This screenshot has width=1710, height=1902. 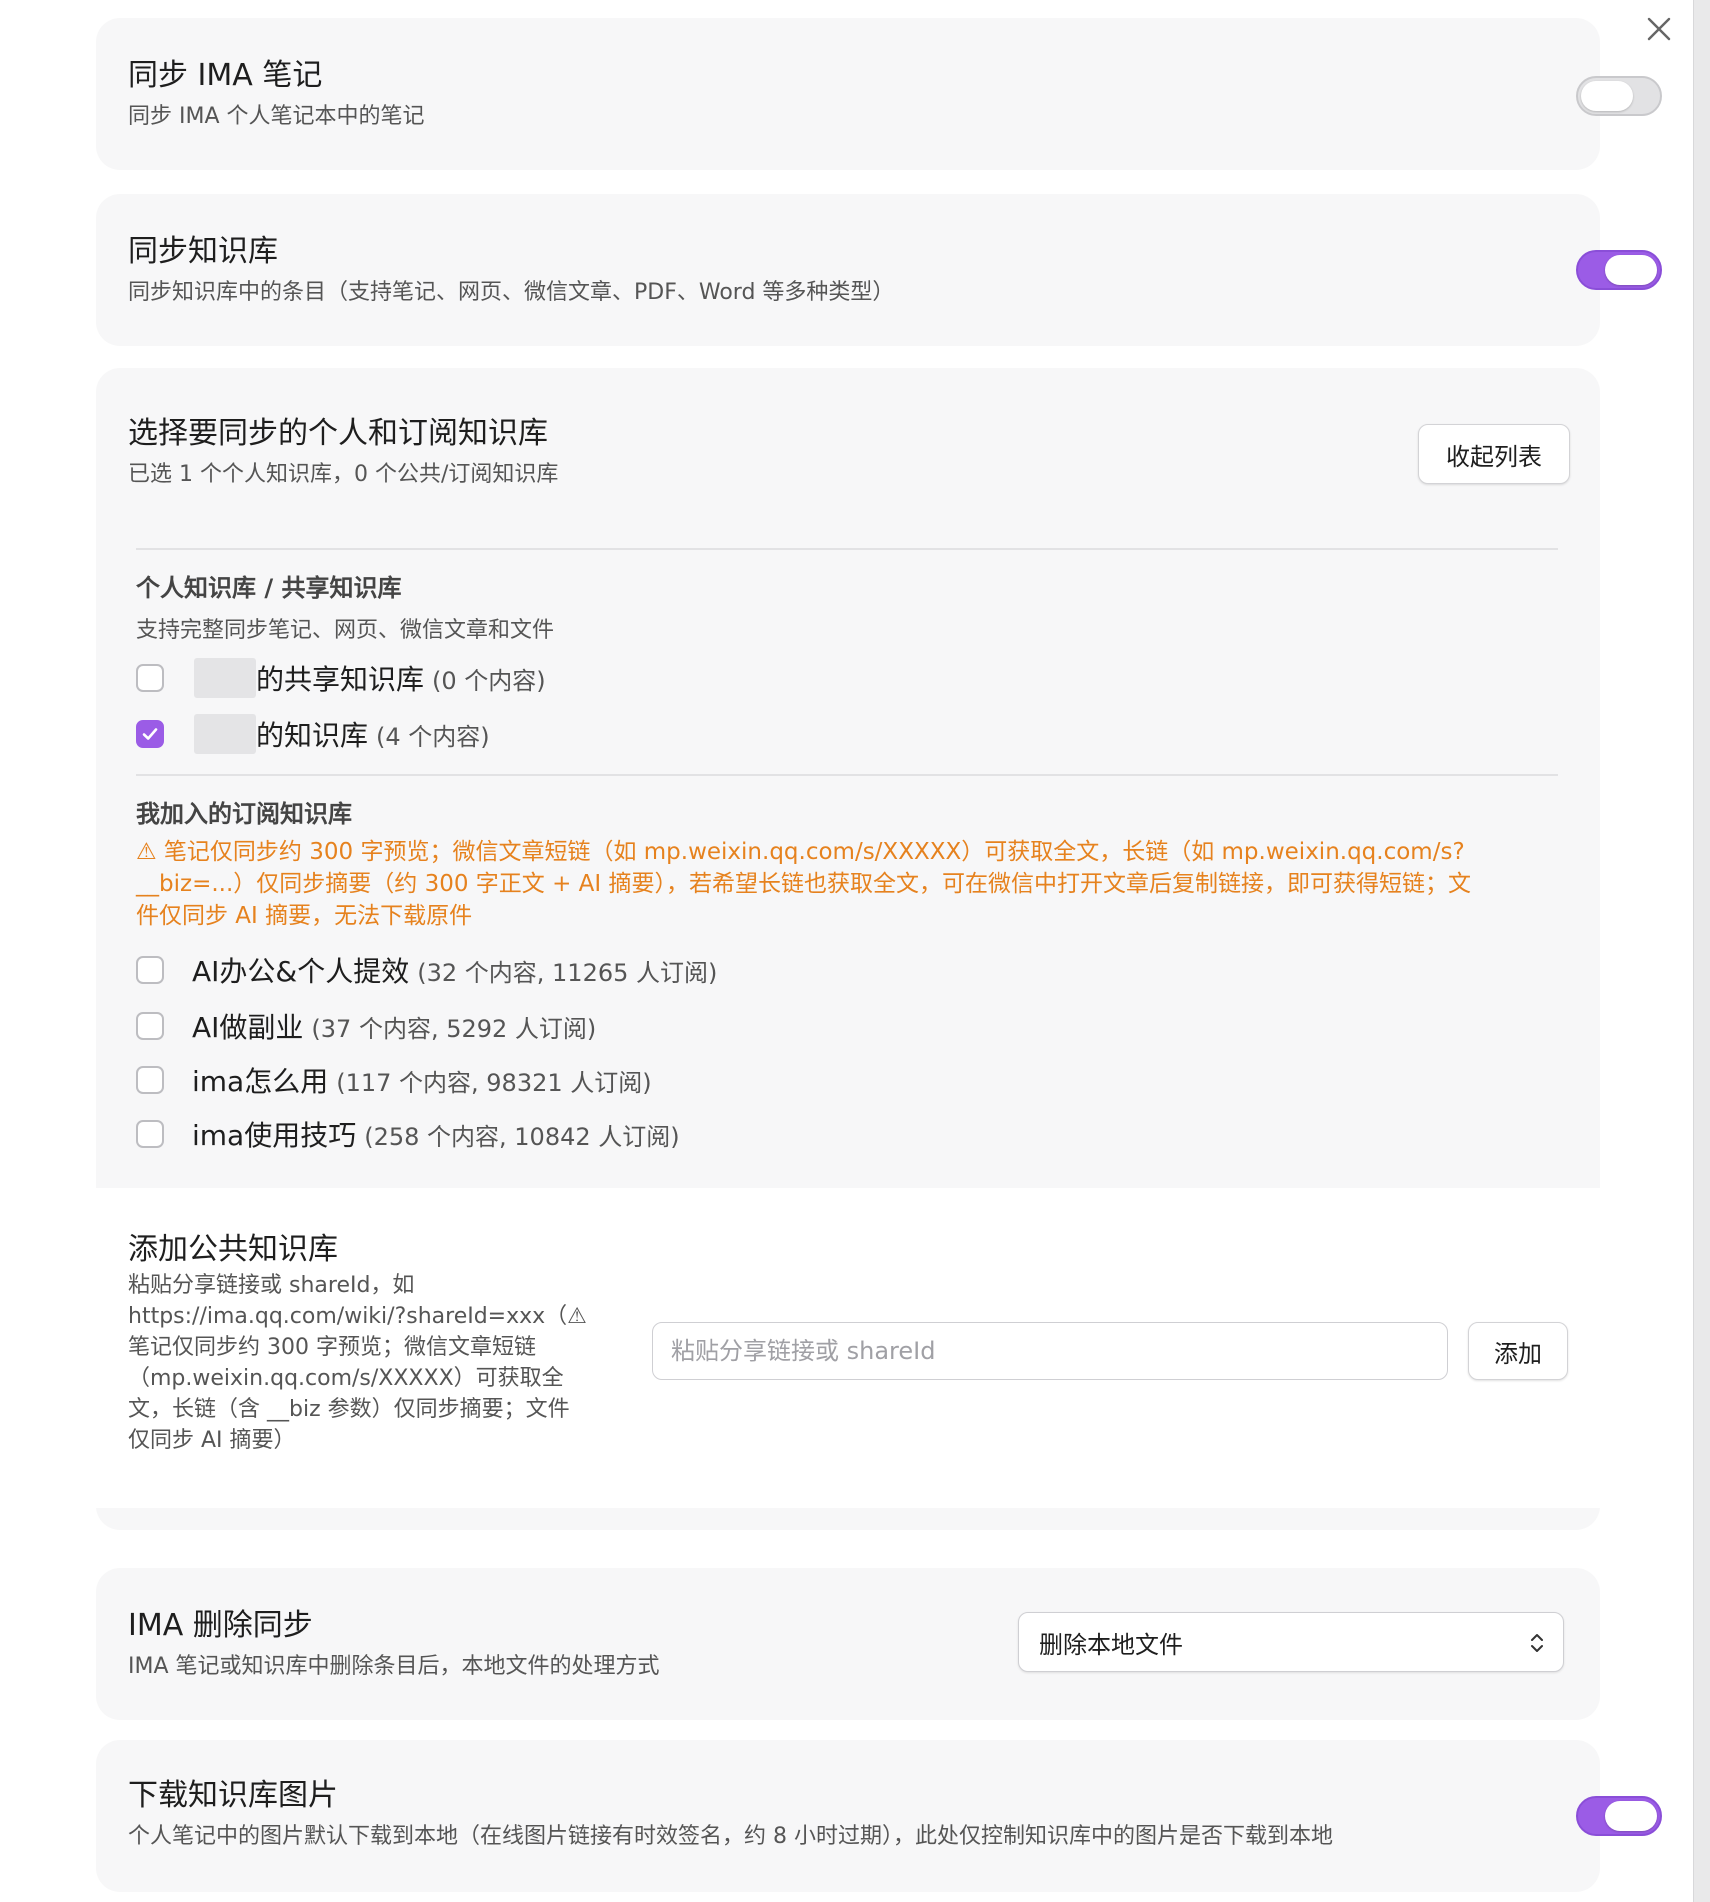 What do you see at coordinates (274, 1135) in the screenshot?
I see `kb-name: ima使用技巧` at bounding box center [274, 1135].